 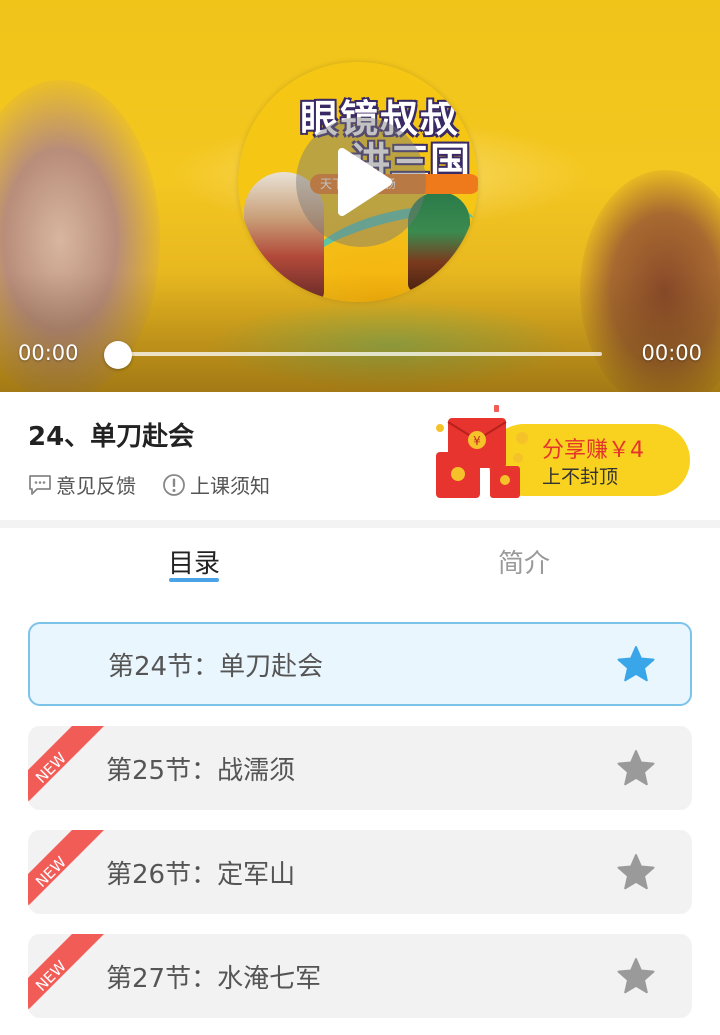 What do you see at coordinates (201, 771) in the screenshot?
I see `chapter-label: 第25节：战濡须` at bounding box center [201, 771].